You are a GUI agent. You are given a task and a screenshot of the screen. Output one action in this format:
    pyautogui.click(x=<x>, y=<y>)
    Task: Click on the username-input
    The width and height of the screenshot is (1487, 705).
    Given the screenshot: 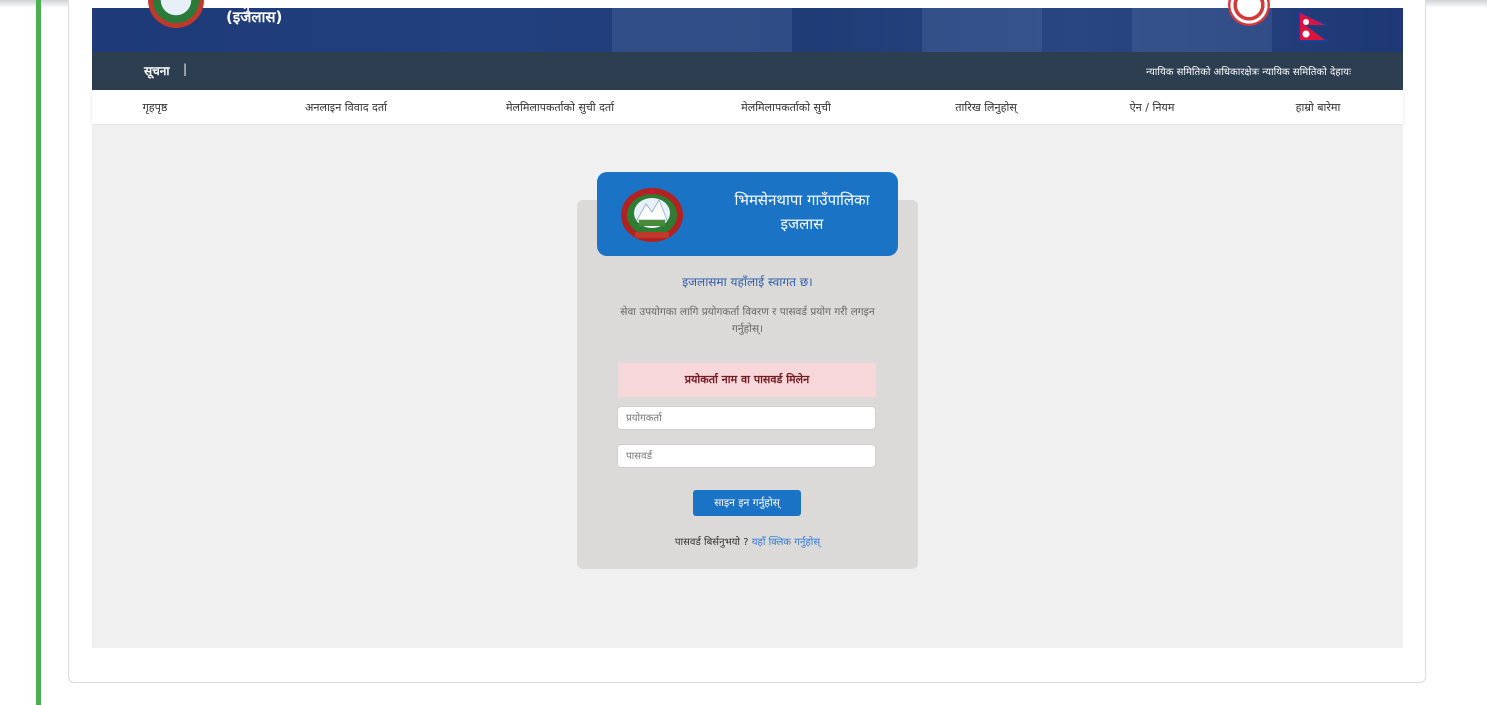 What is the action you would take?
    pyautogui.click(x=746, y=418)
    